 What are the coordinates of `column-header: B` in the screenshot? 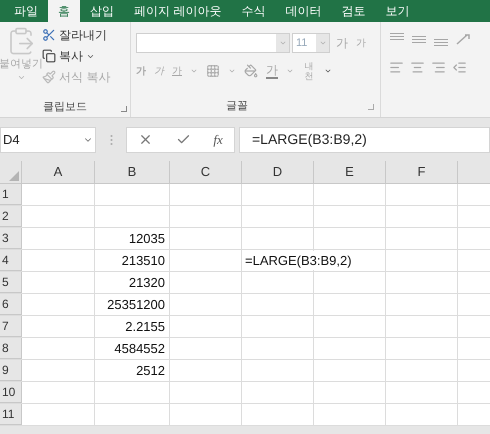 It's located at (132, 172).